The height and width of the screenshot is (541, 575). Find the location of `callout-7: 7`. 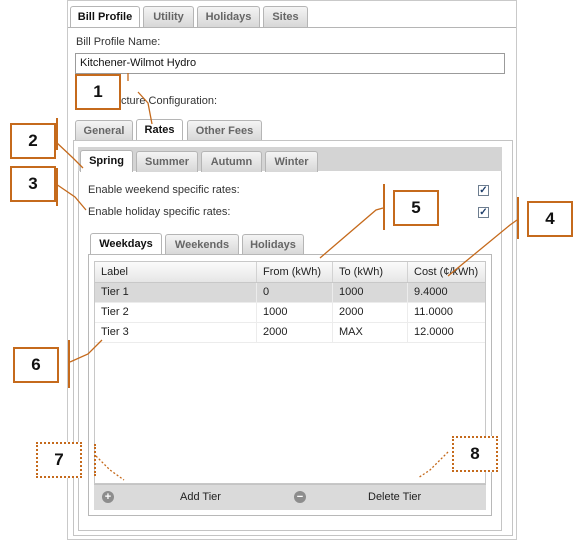

callout-7: 7 is located at coordinates (59, 460).